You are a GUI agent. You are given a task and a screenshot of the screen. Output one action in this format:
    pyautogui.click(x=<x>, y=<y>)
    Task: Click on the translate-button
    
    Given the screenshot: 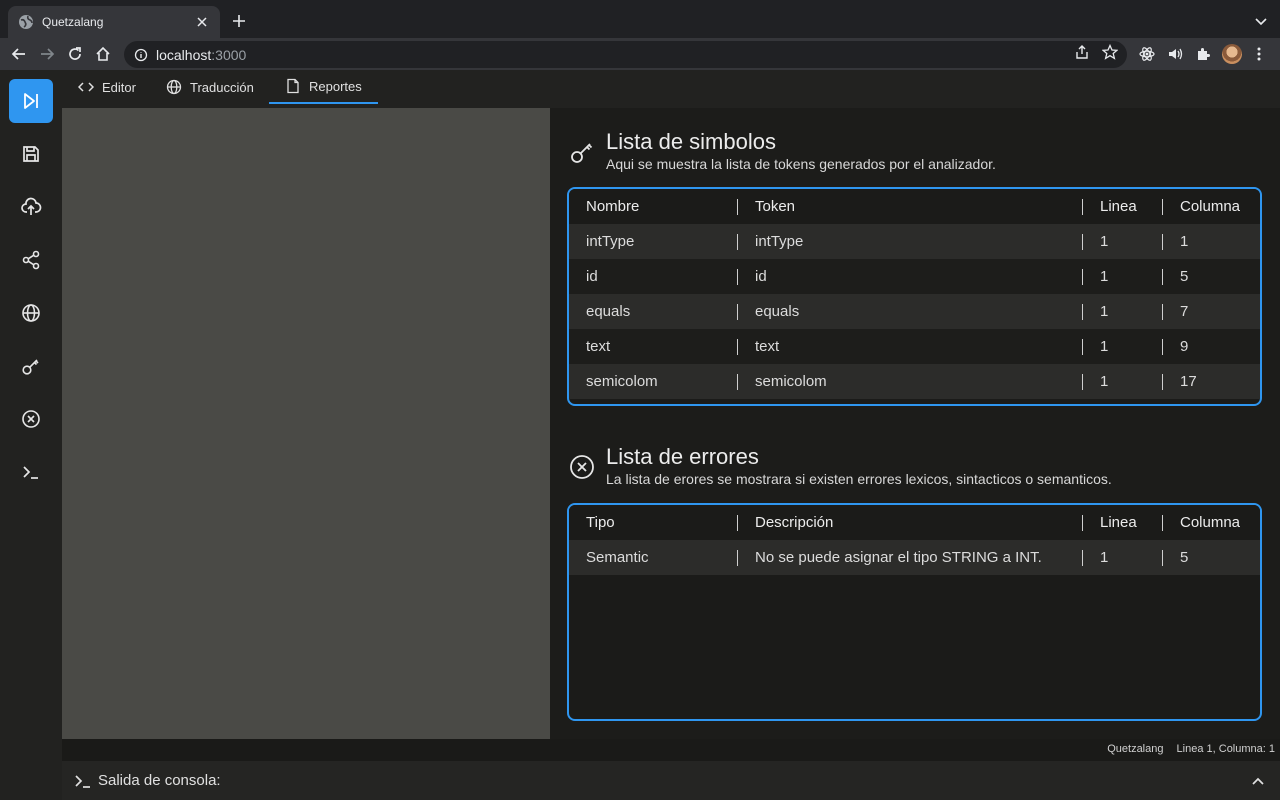 What is the action you would take?
    pyautogui.click(x=31, y=313)
    